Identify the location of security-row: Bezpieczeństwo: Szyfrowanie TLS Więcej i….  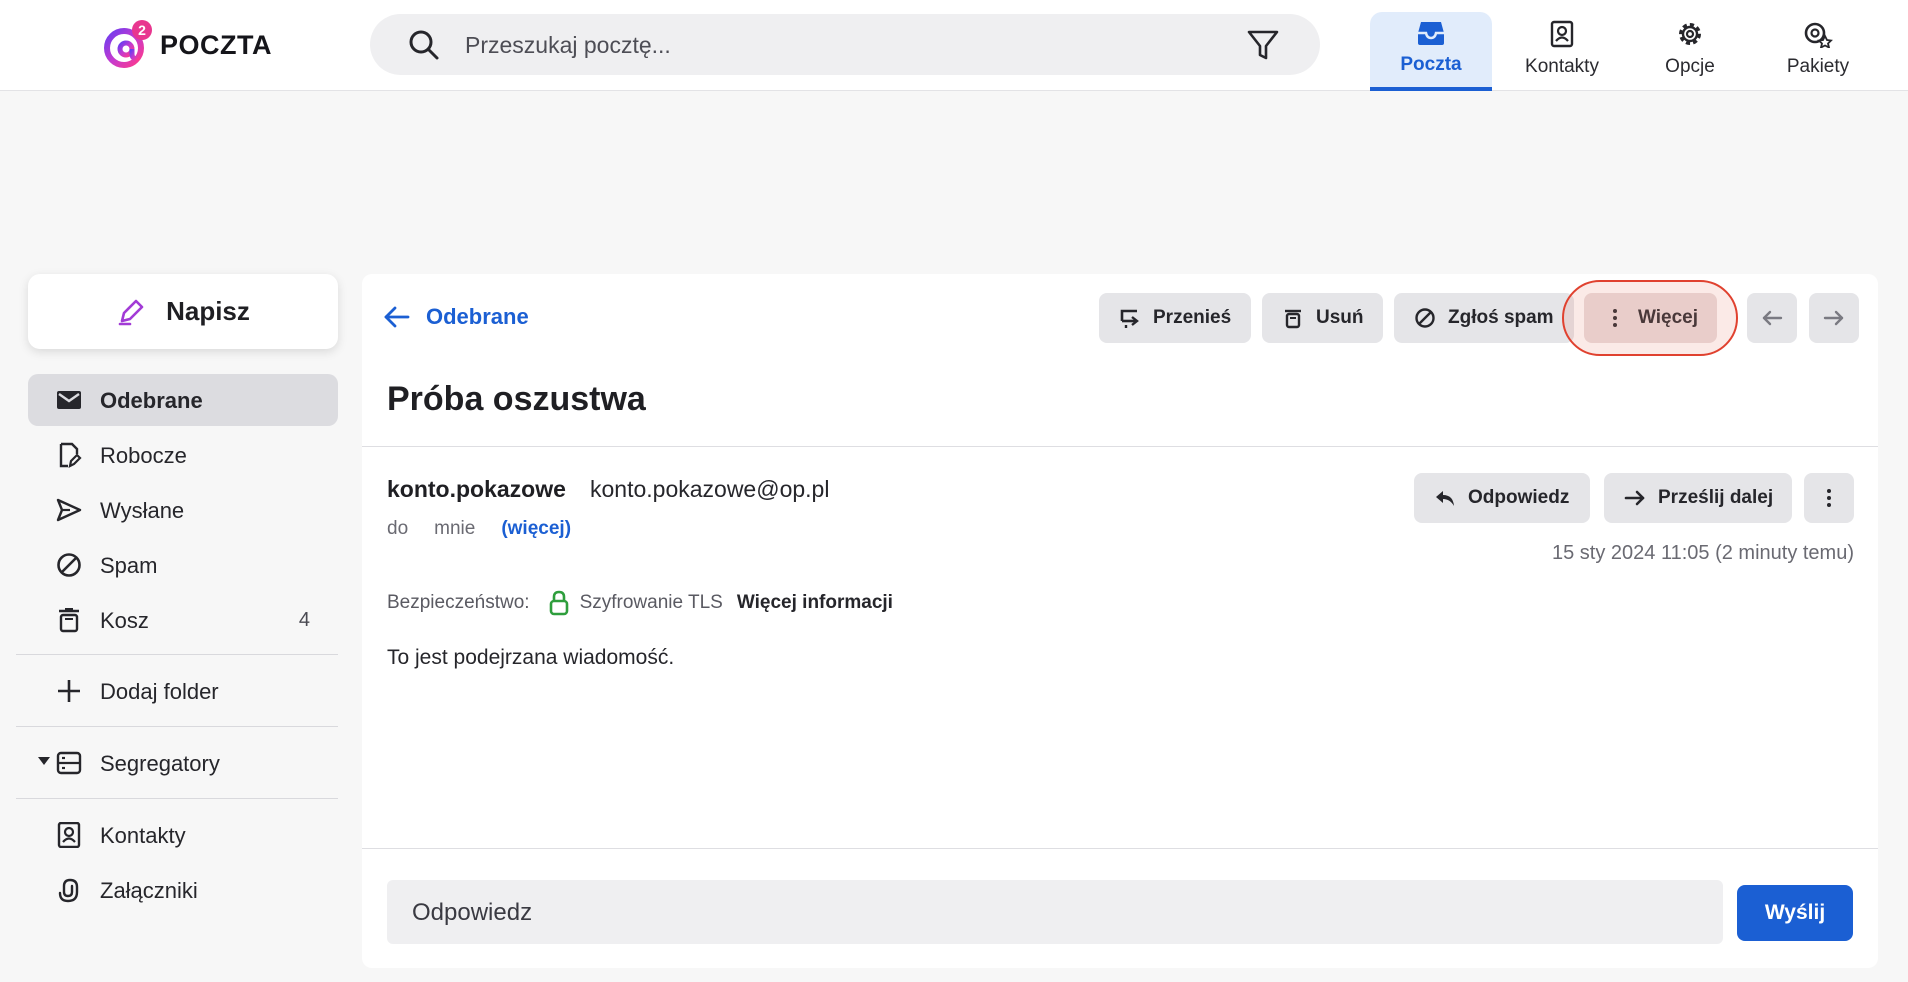
(640, 603).